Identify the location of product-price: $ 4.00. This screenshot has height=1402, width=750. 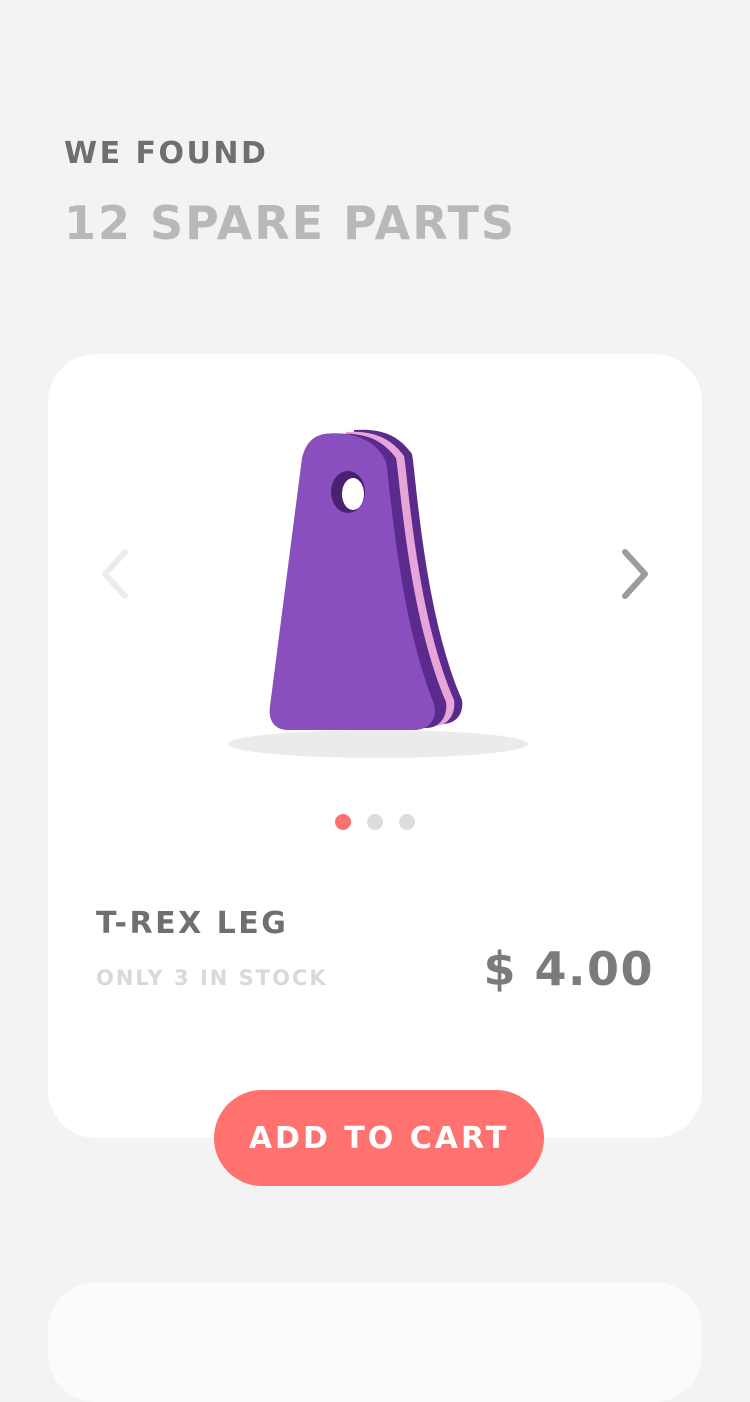
(568, 969).